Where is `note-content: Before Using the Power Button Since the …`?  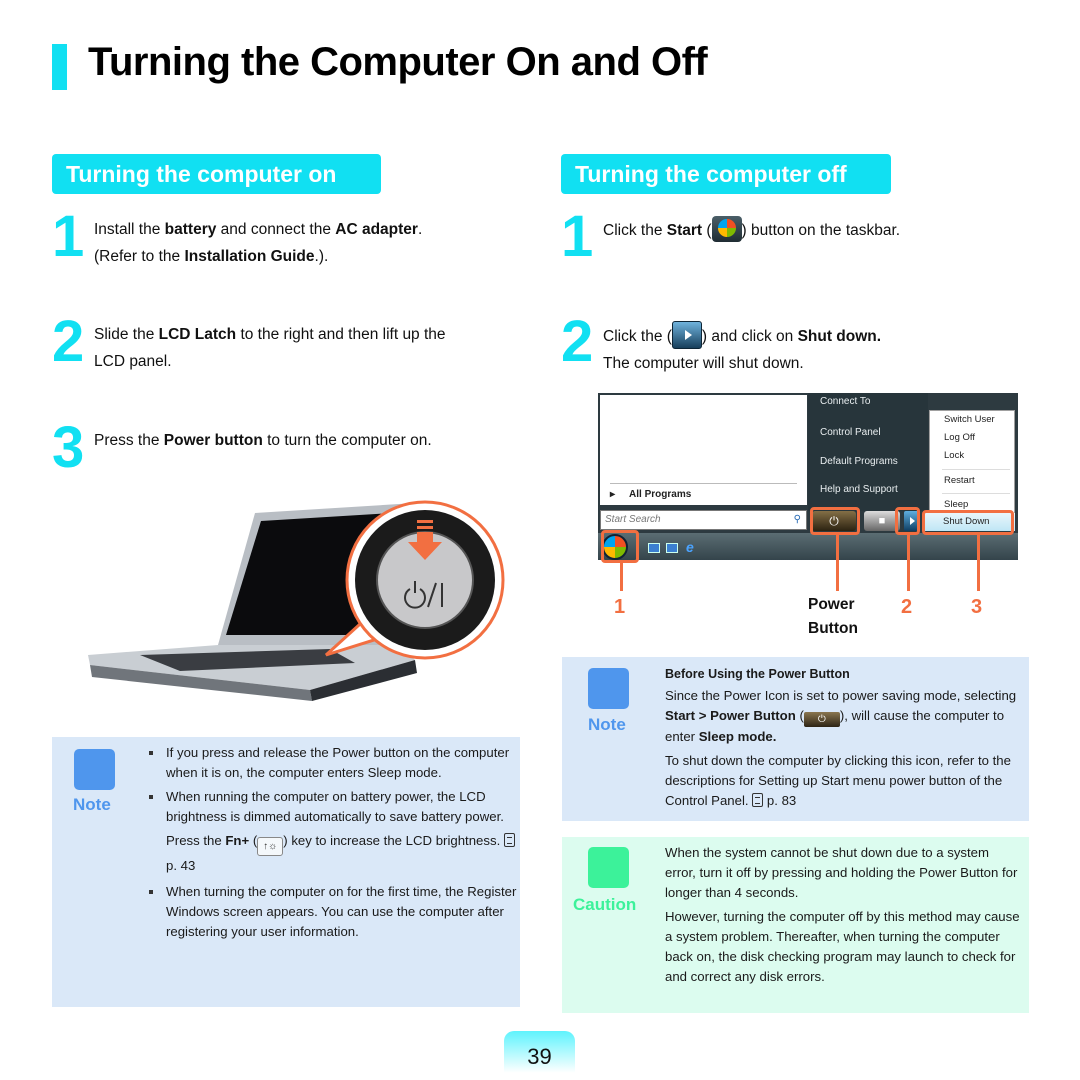
note-content: Before Using the Power Button Since the … is located at coordinates (841, 737).